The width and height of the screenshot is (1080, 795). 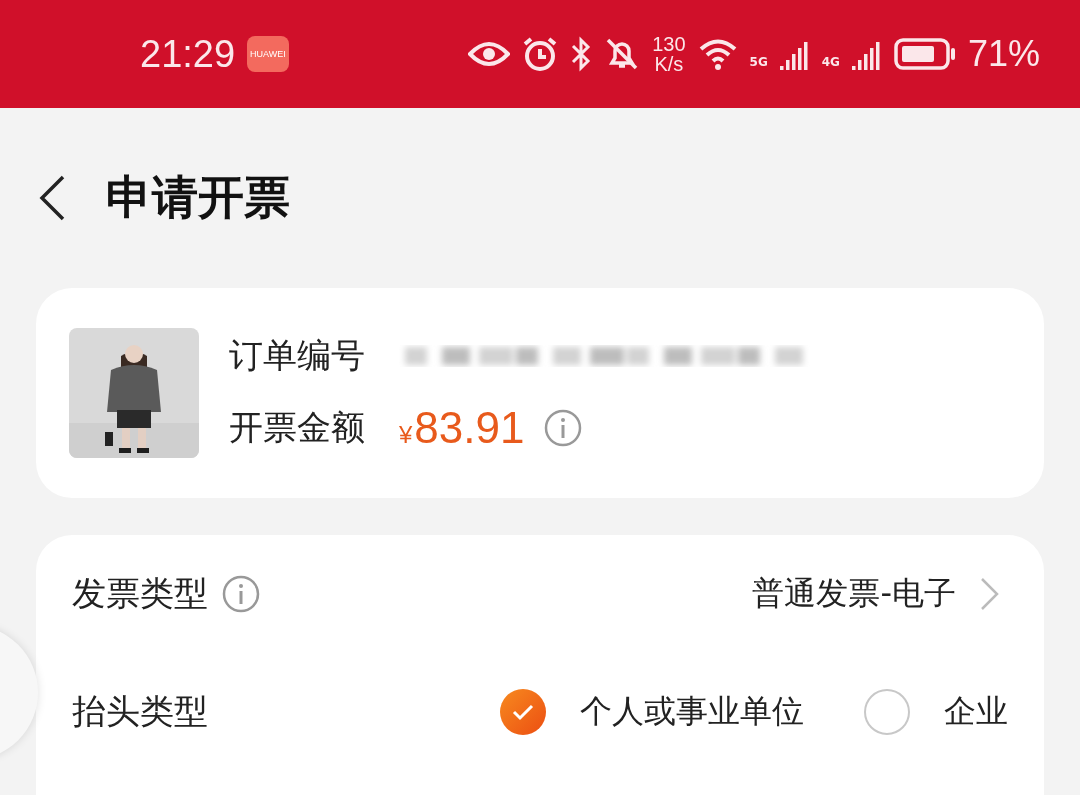 I want to click on invoice-amount: ¥83.91, so click(x=462, y=428).